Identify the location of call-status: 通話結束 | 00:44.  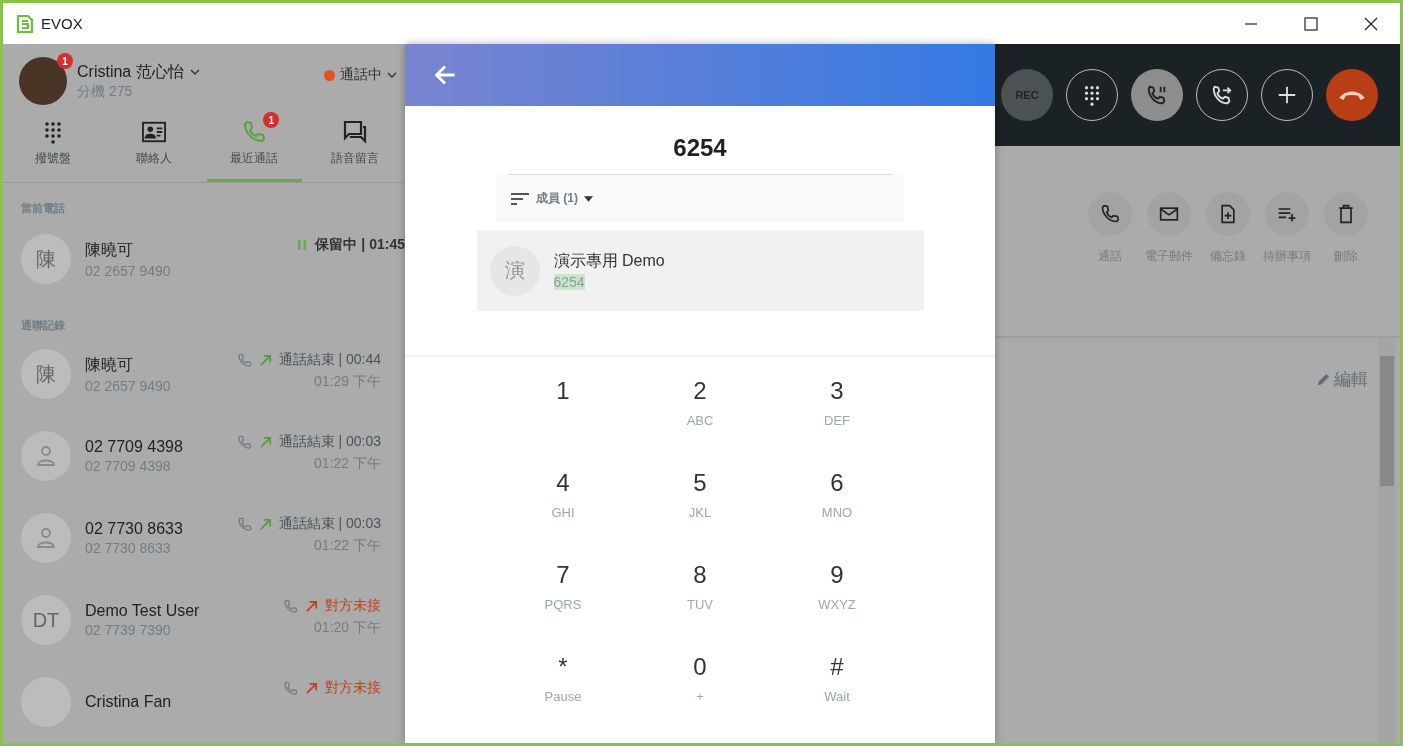
(329, 360).